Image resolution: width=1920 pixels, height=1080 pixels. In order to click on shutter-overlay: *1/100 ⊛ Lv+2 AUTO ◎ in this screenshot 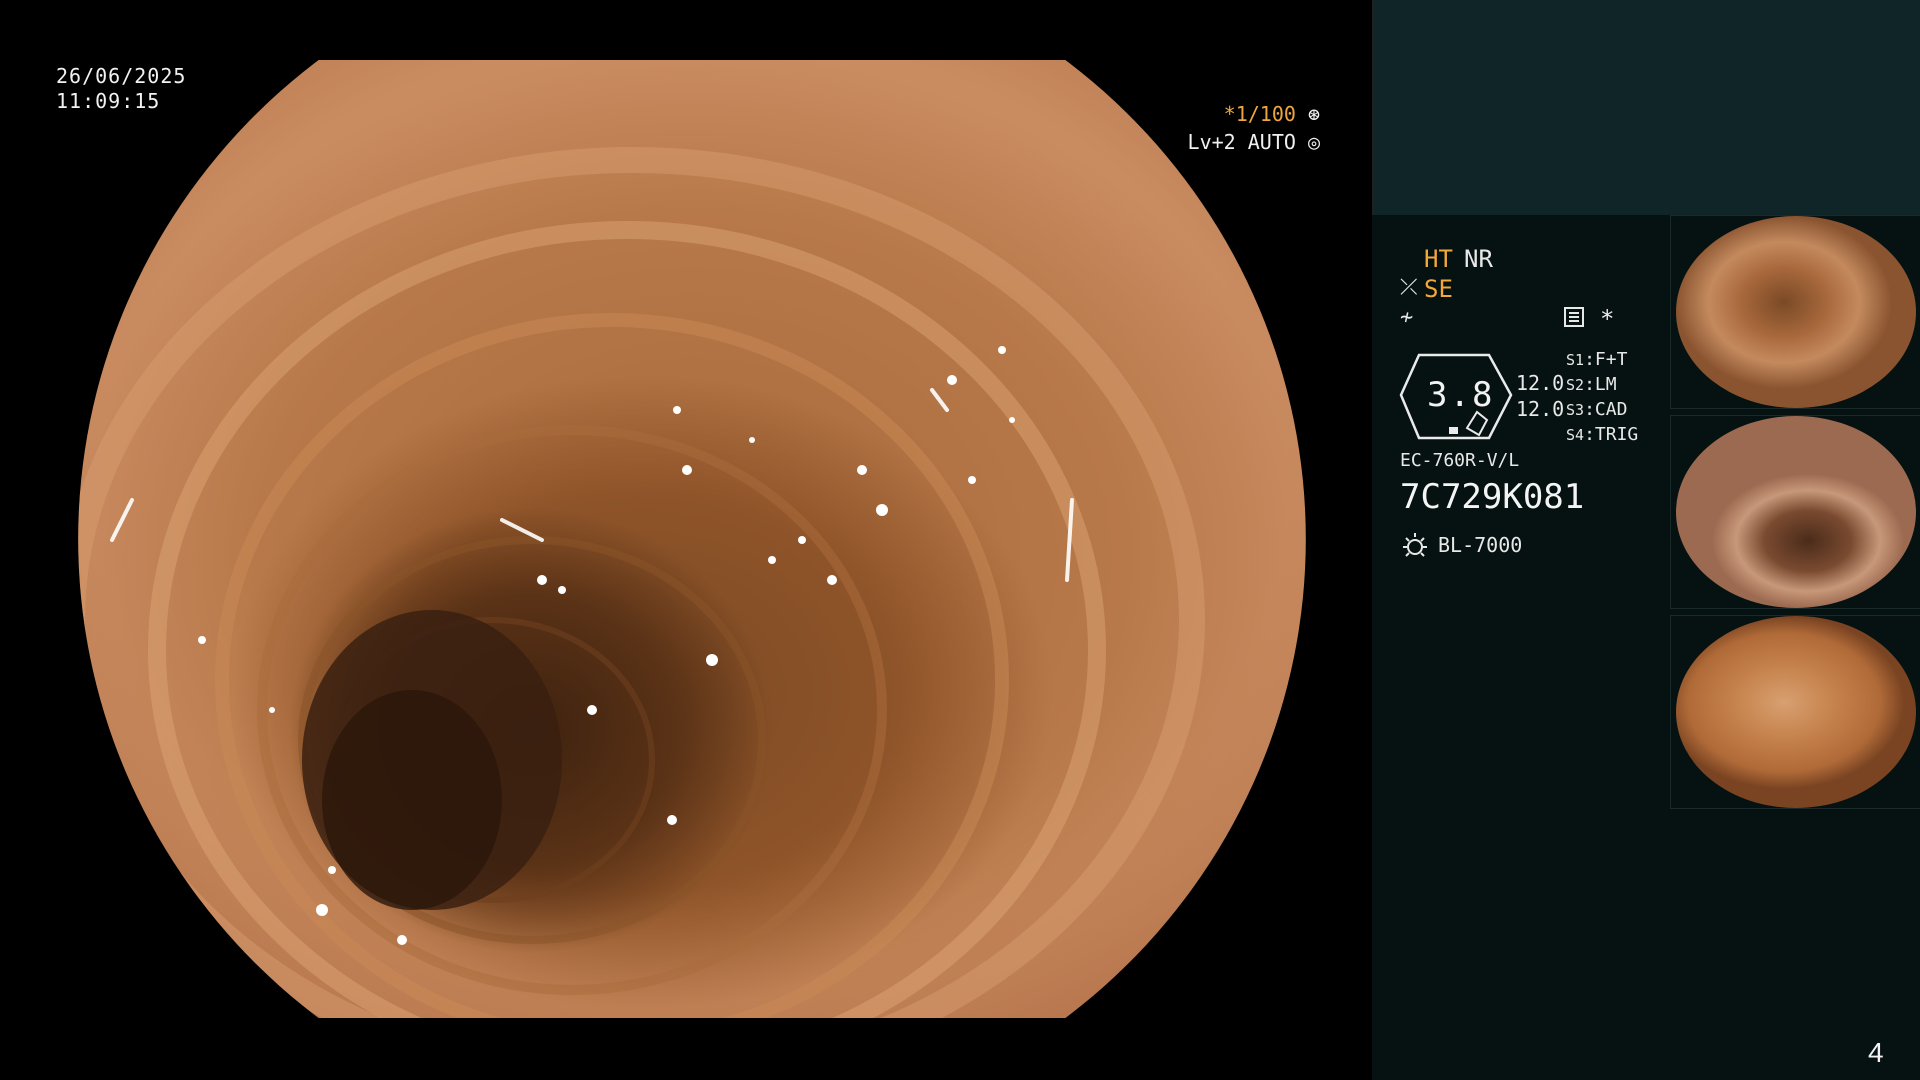, I will do `click(1254, 128)`.